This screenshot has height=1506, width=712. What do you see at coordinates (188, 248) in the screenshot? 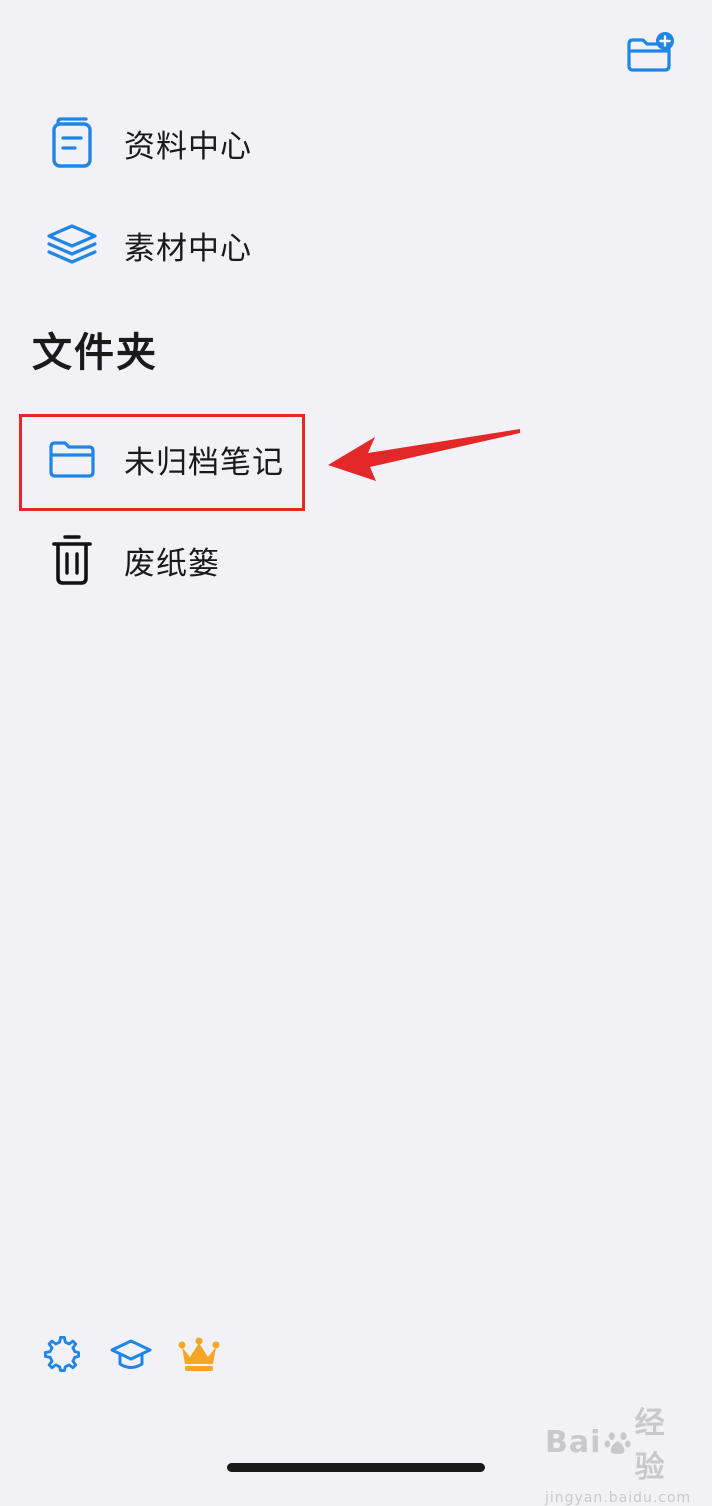
I see `nav-item-label: 素材中心` at bounding box center [188, 248].